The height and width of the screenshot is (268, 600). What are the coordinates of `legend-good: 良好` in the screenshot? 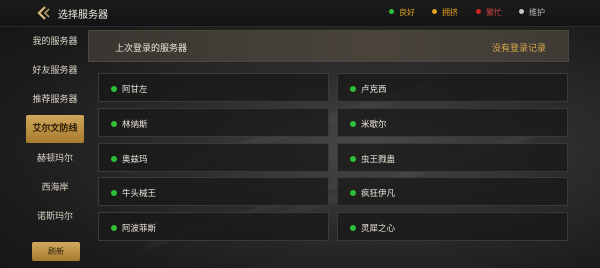 It's located at (402, 12).